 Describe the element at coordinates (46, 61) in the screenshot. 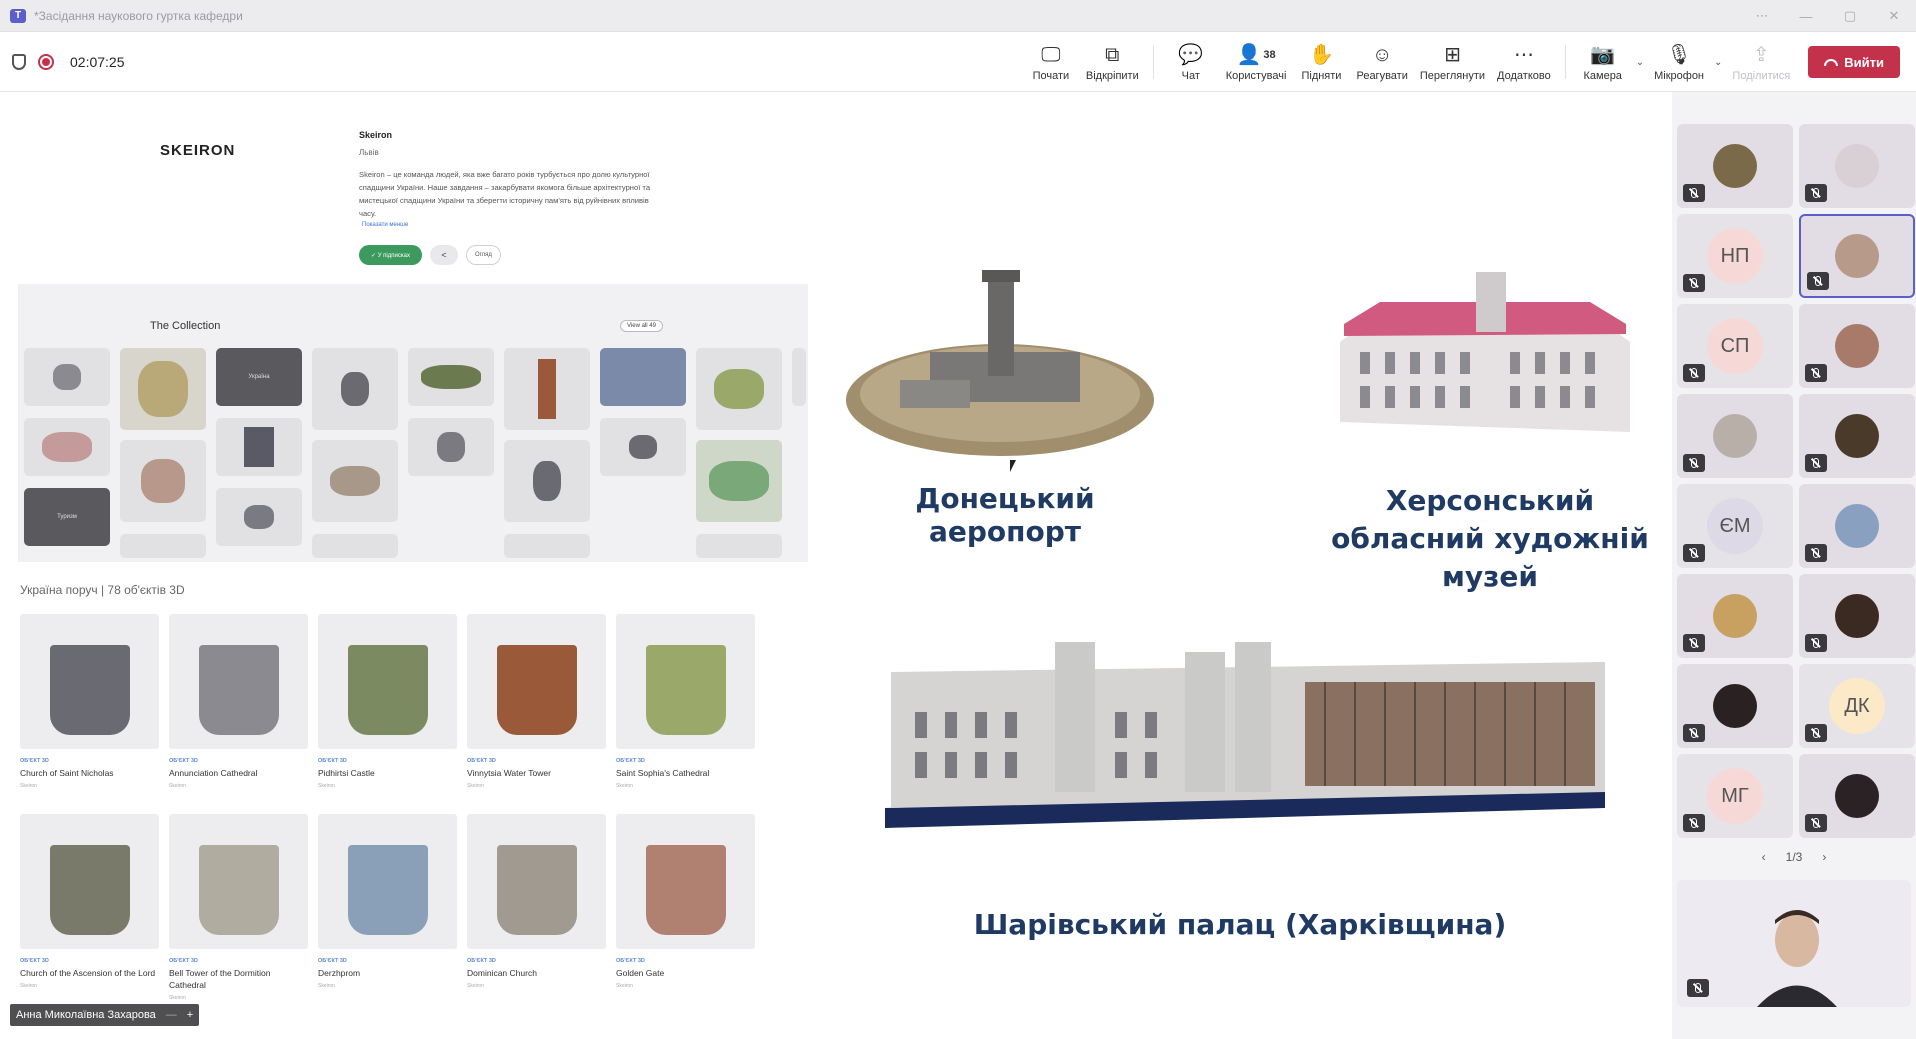

I see `recording-icon` at that location.